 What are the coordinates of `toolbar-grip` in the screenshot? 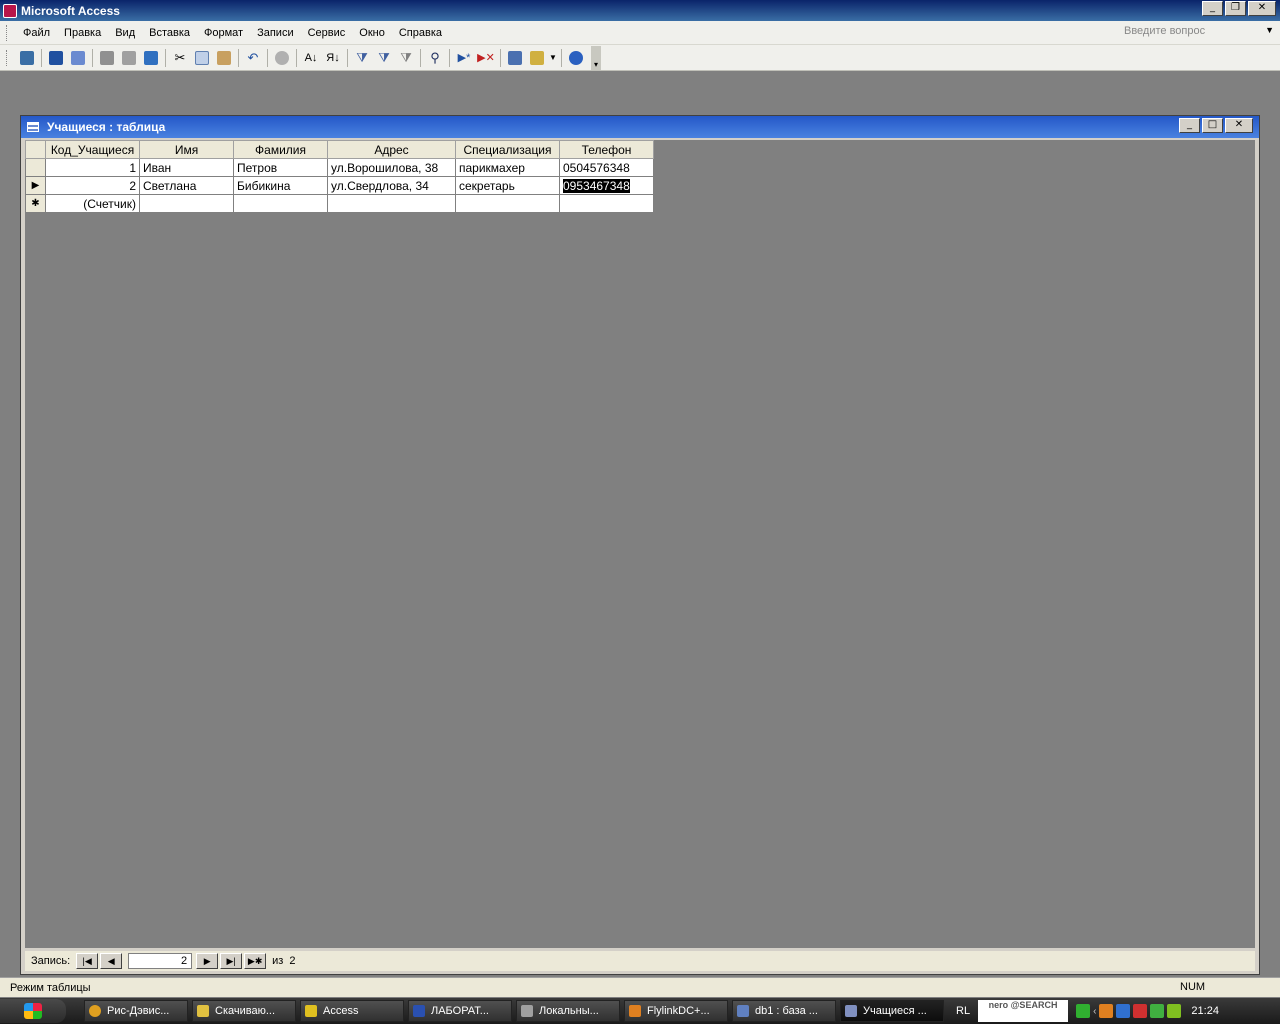 It's located at (8, 57).